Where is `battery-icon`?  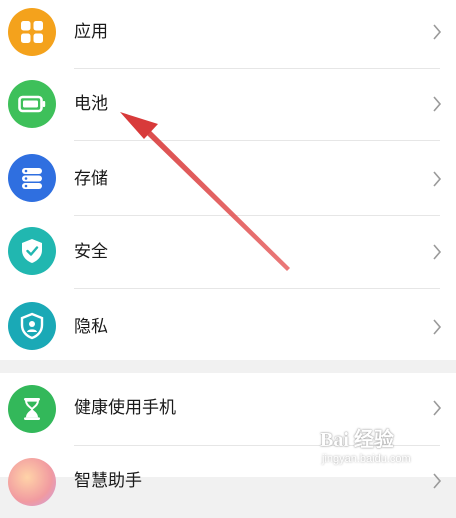
battery-icon is located at coordinates (32, 104).